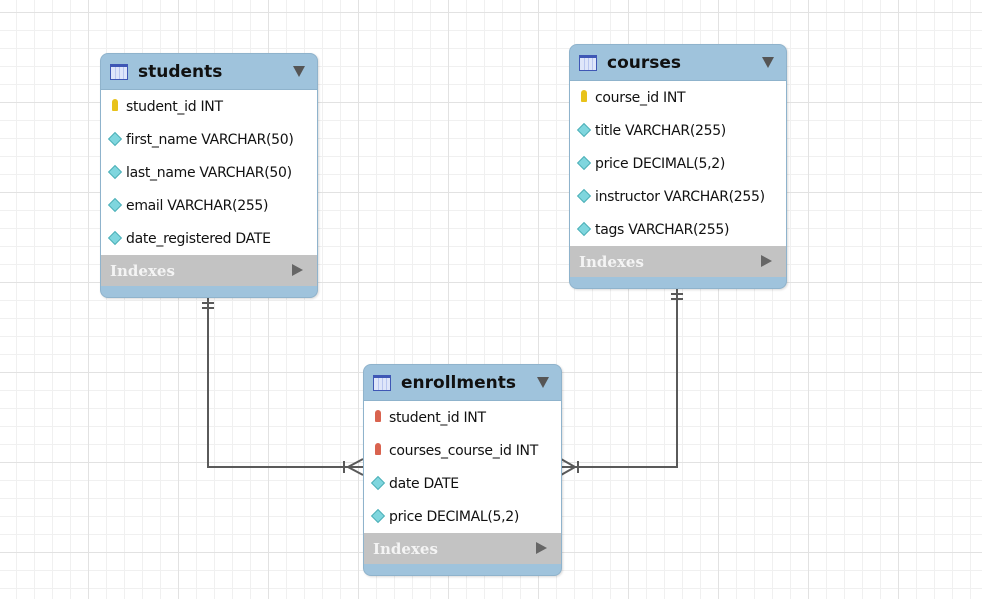 This screenshot has height=599, width=982. I want to click on column-label: email VARCHAR(255), so click(197, 205).